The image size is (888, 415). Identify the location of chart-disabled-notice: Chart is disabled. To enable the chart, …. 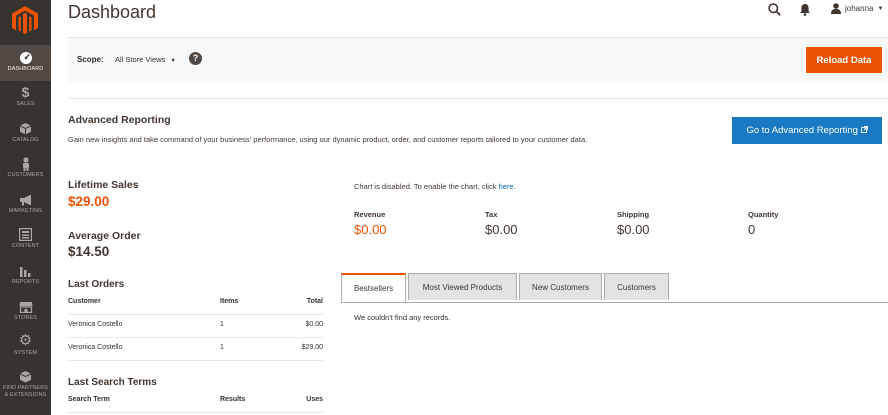
(435, 186).